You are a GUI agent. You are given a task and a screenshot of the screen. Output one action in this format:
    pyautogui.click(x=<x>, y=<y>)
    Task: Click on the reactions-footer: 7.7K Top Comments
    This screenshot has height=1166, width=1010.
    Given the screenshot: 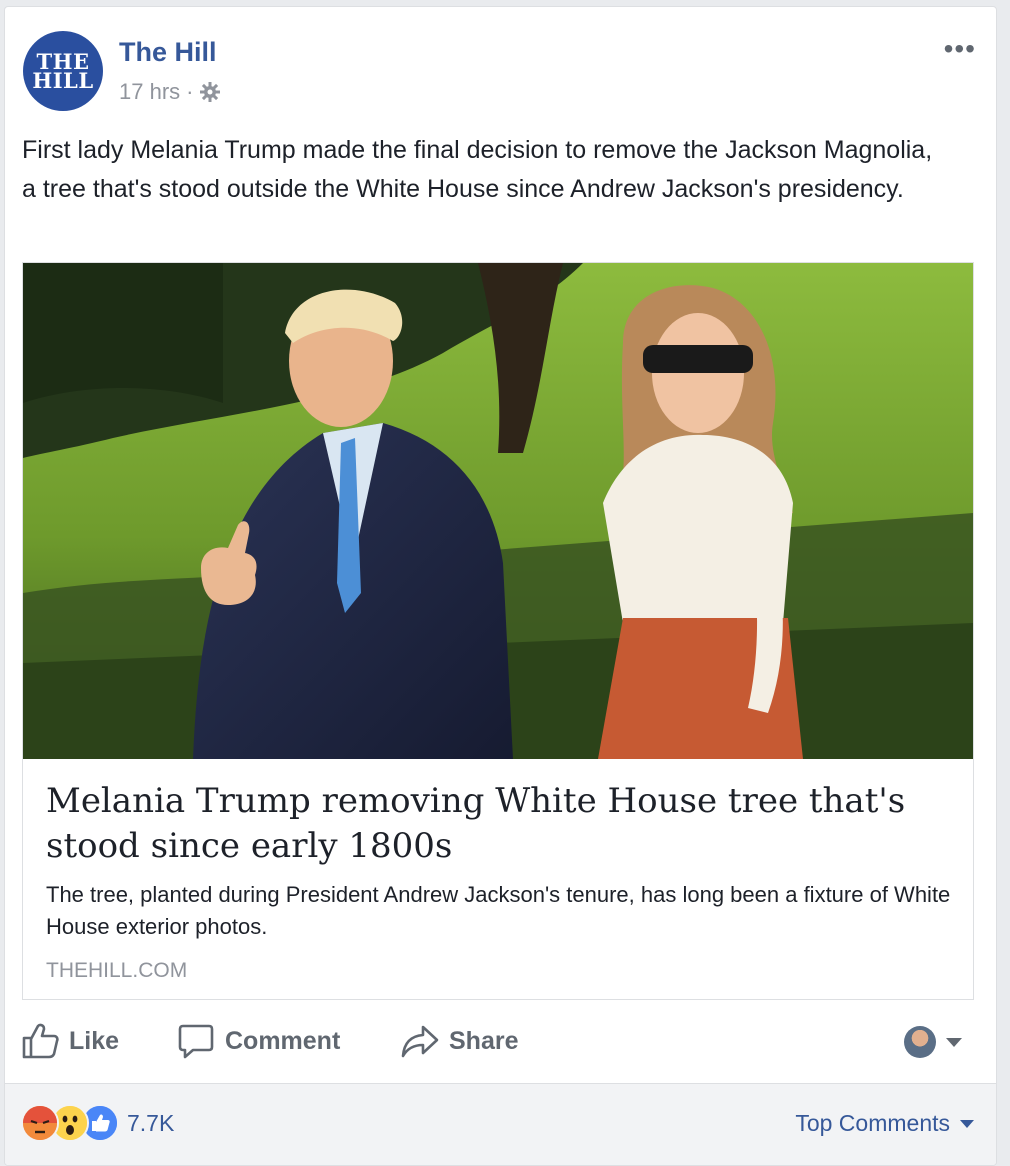 What is the action you would take?
    pyautogui.click(x=500, y=1124)
    